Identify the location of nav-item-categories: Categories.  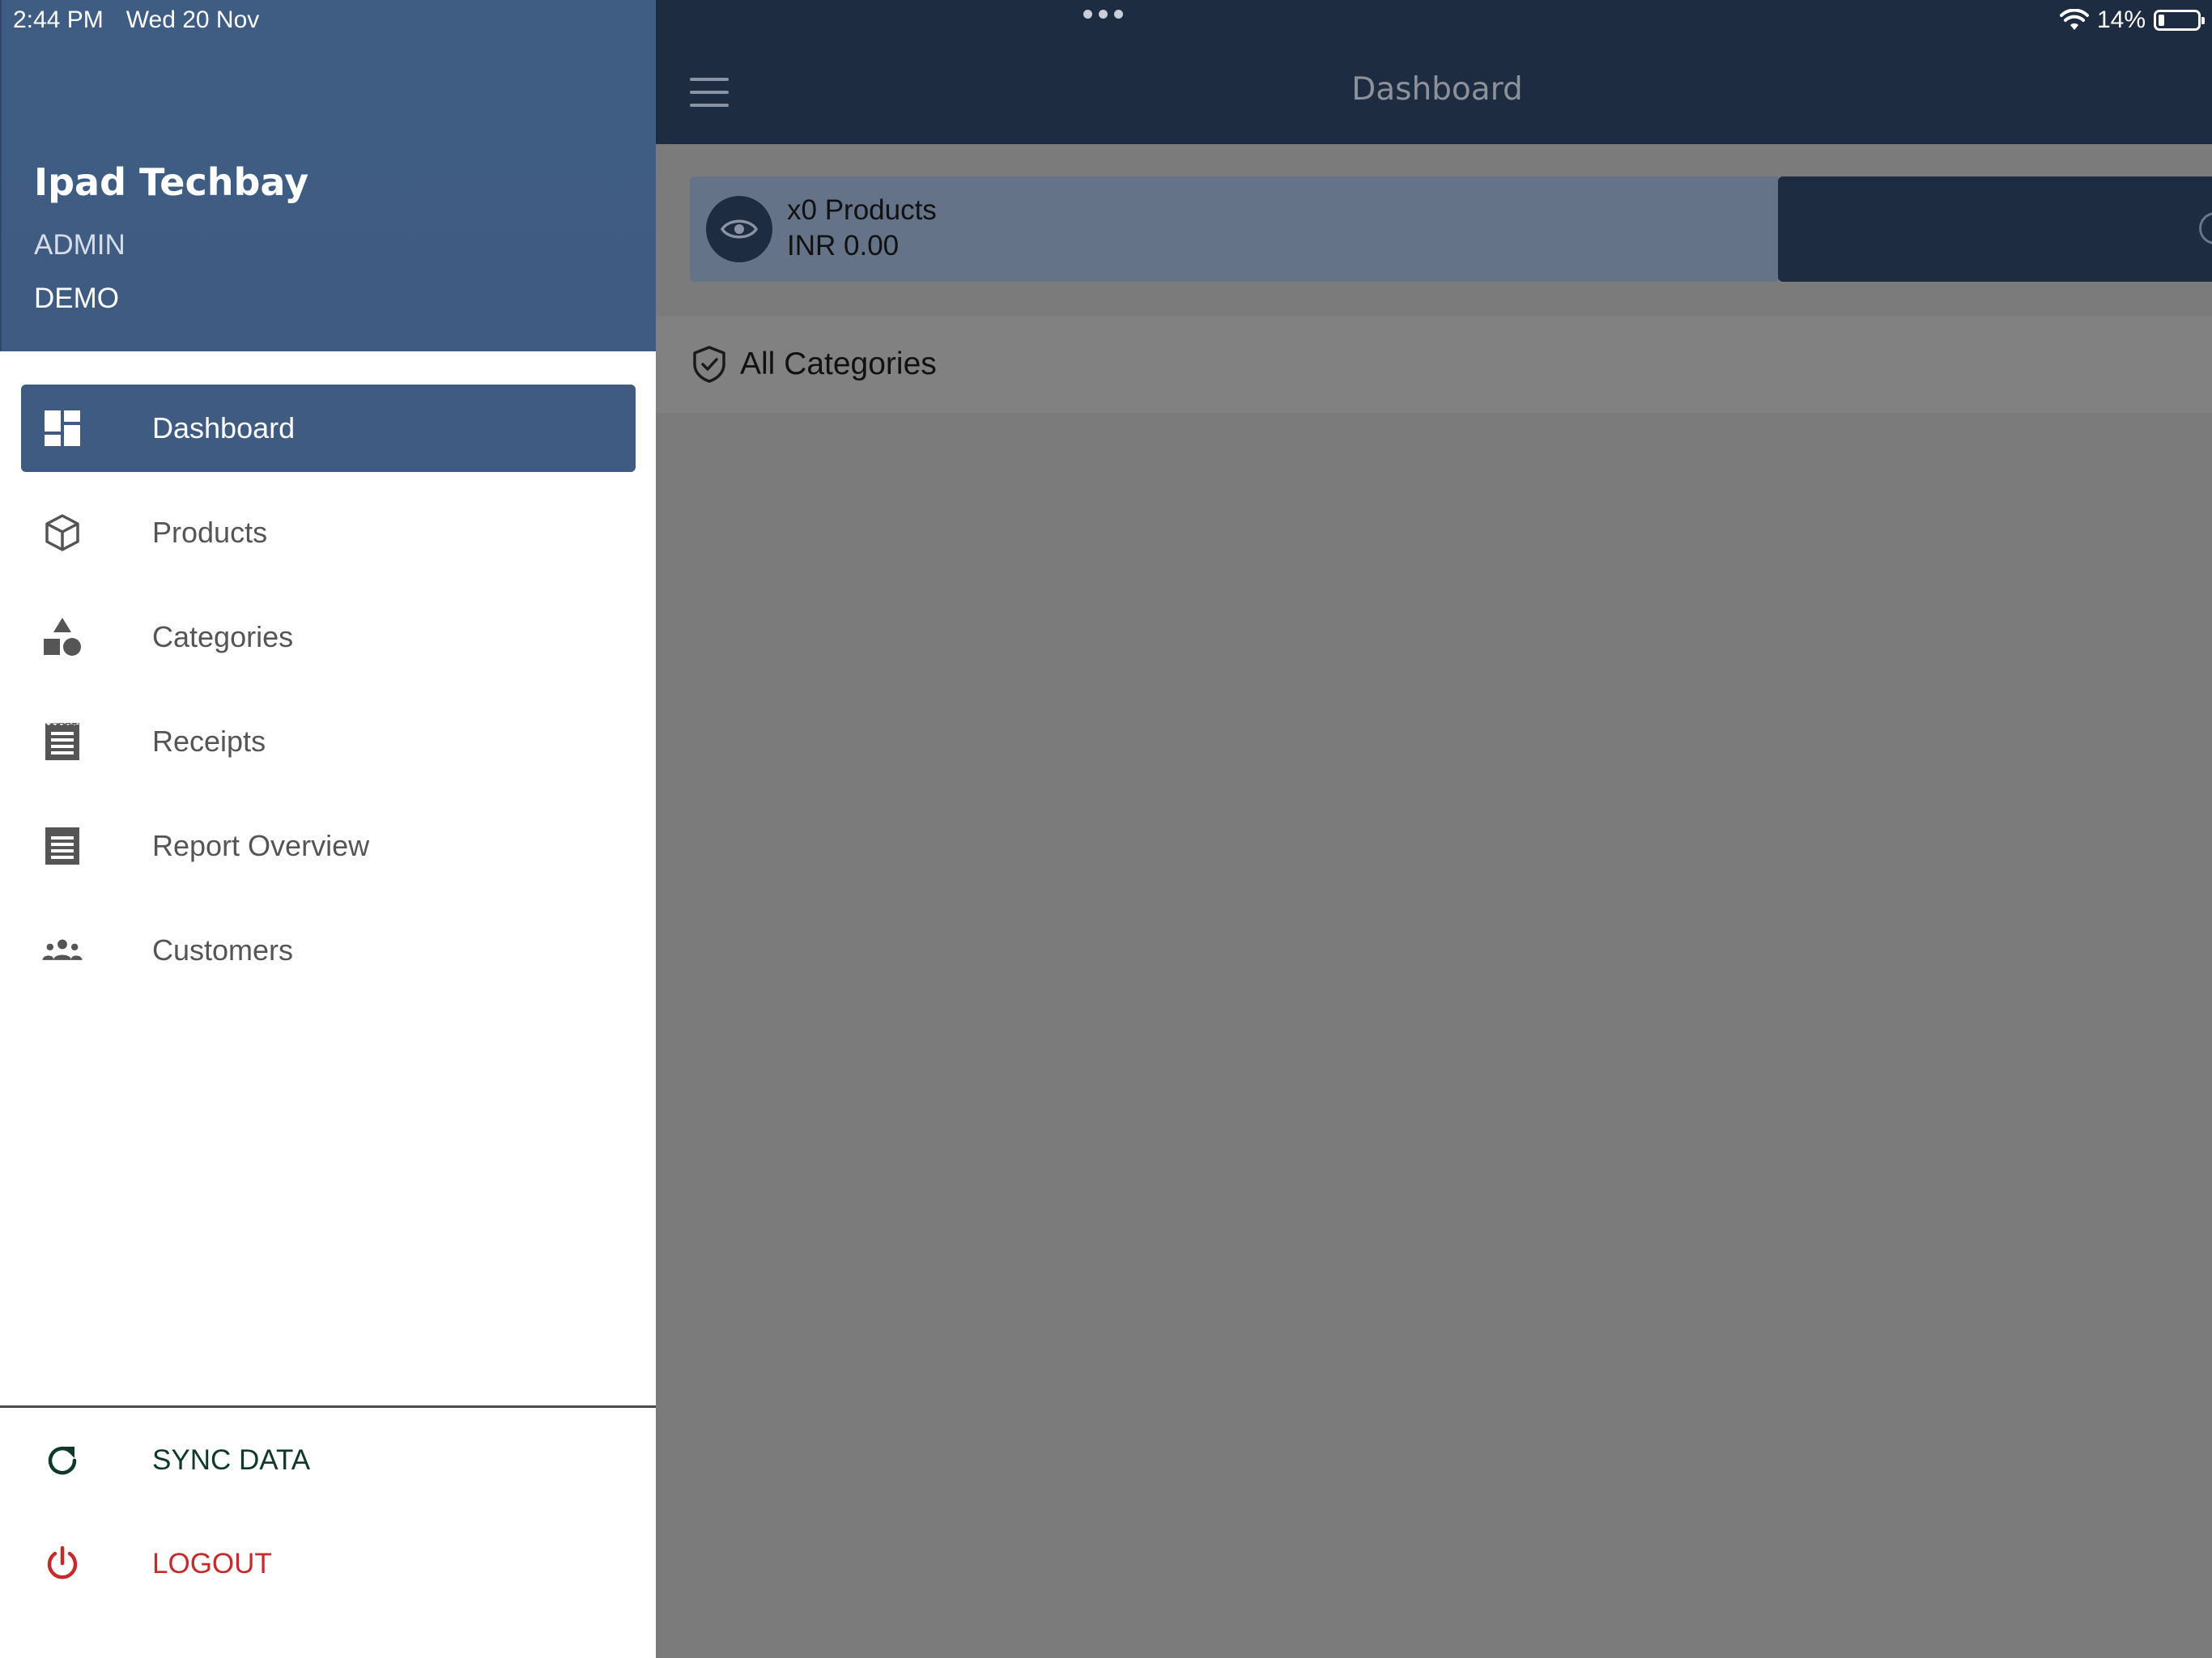
(328, 637).